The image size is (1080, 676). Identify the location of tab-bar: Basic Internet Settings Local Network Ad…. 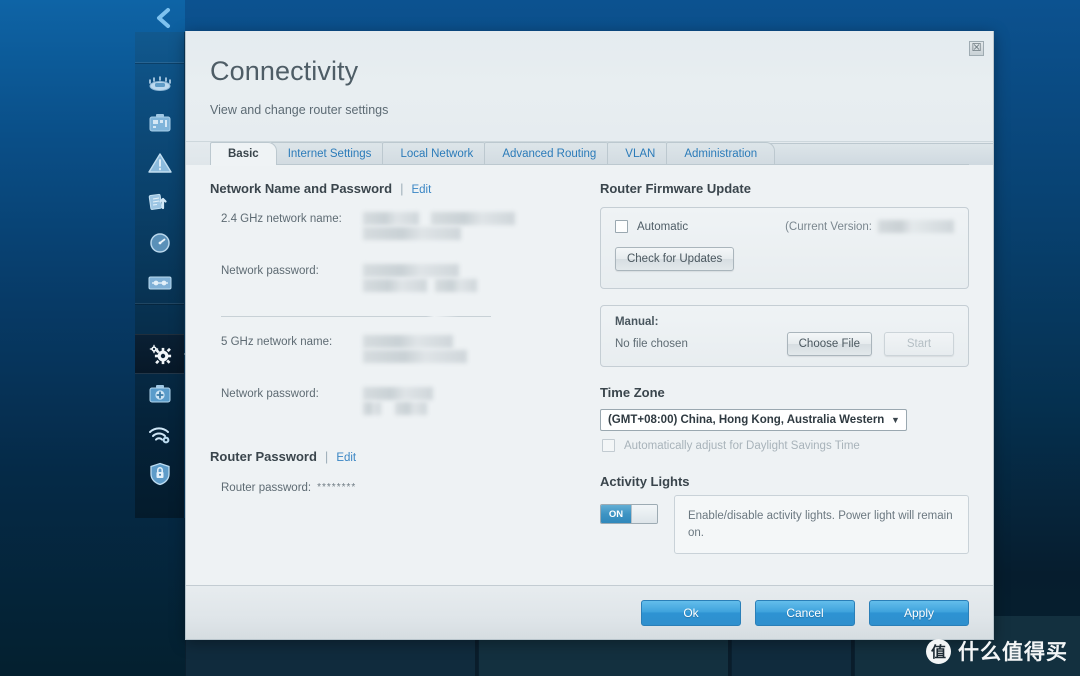
(589, 154).